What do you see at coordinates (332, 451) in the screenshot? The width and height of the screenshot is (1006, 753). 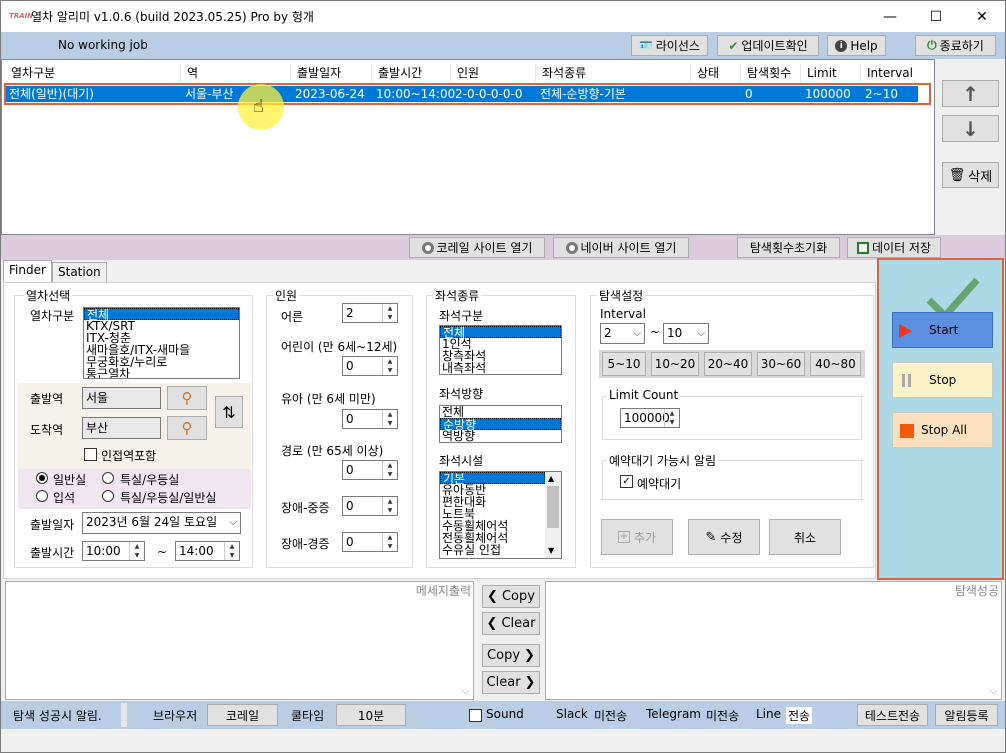 I see `senior-label: 경로 (만 65세 이상)` at bounding box center [332, 451].